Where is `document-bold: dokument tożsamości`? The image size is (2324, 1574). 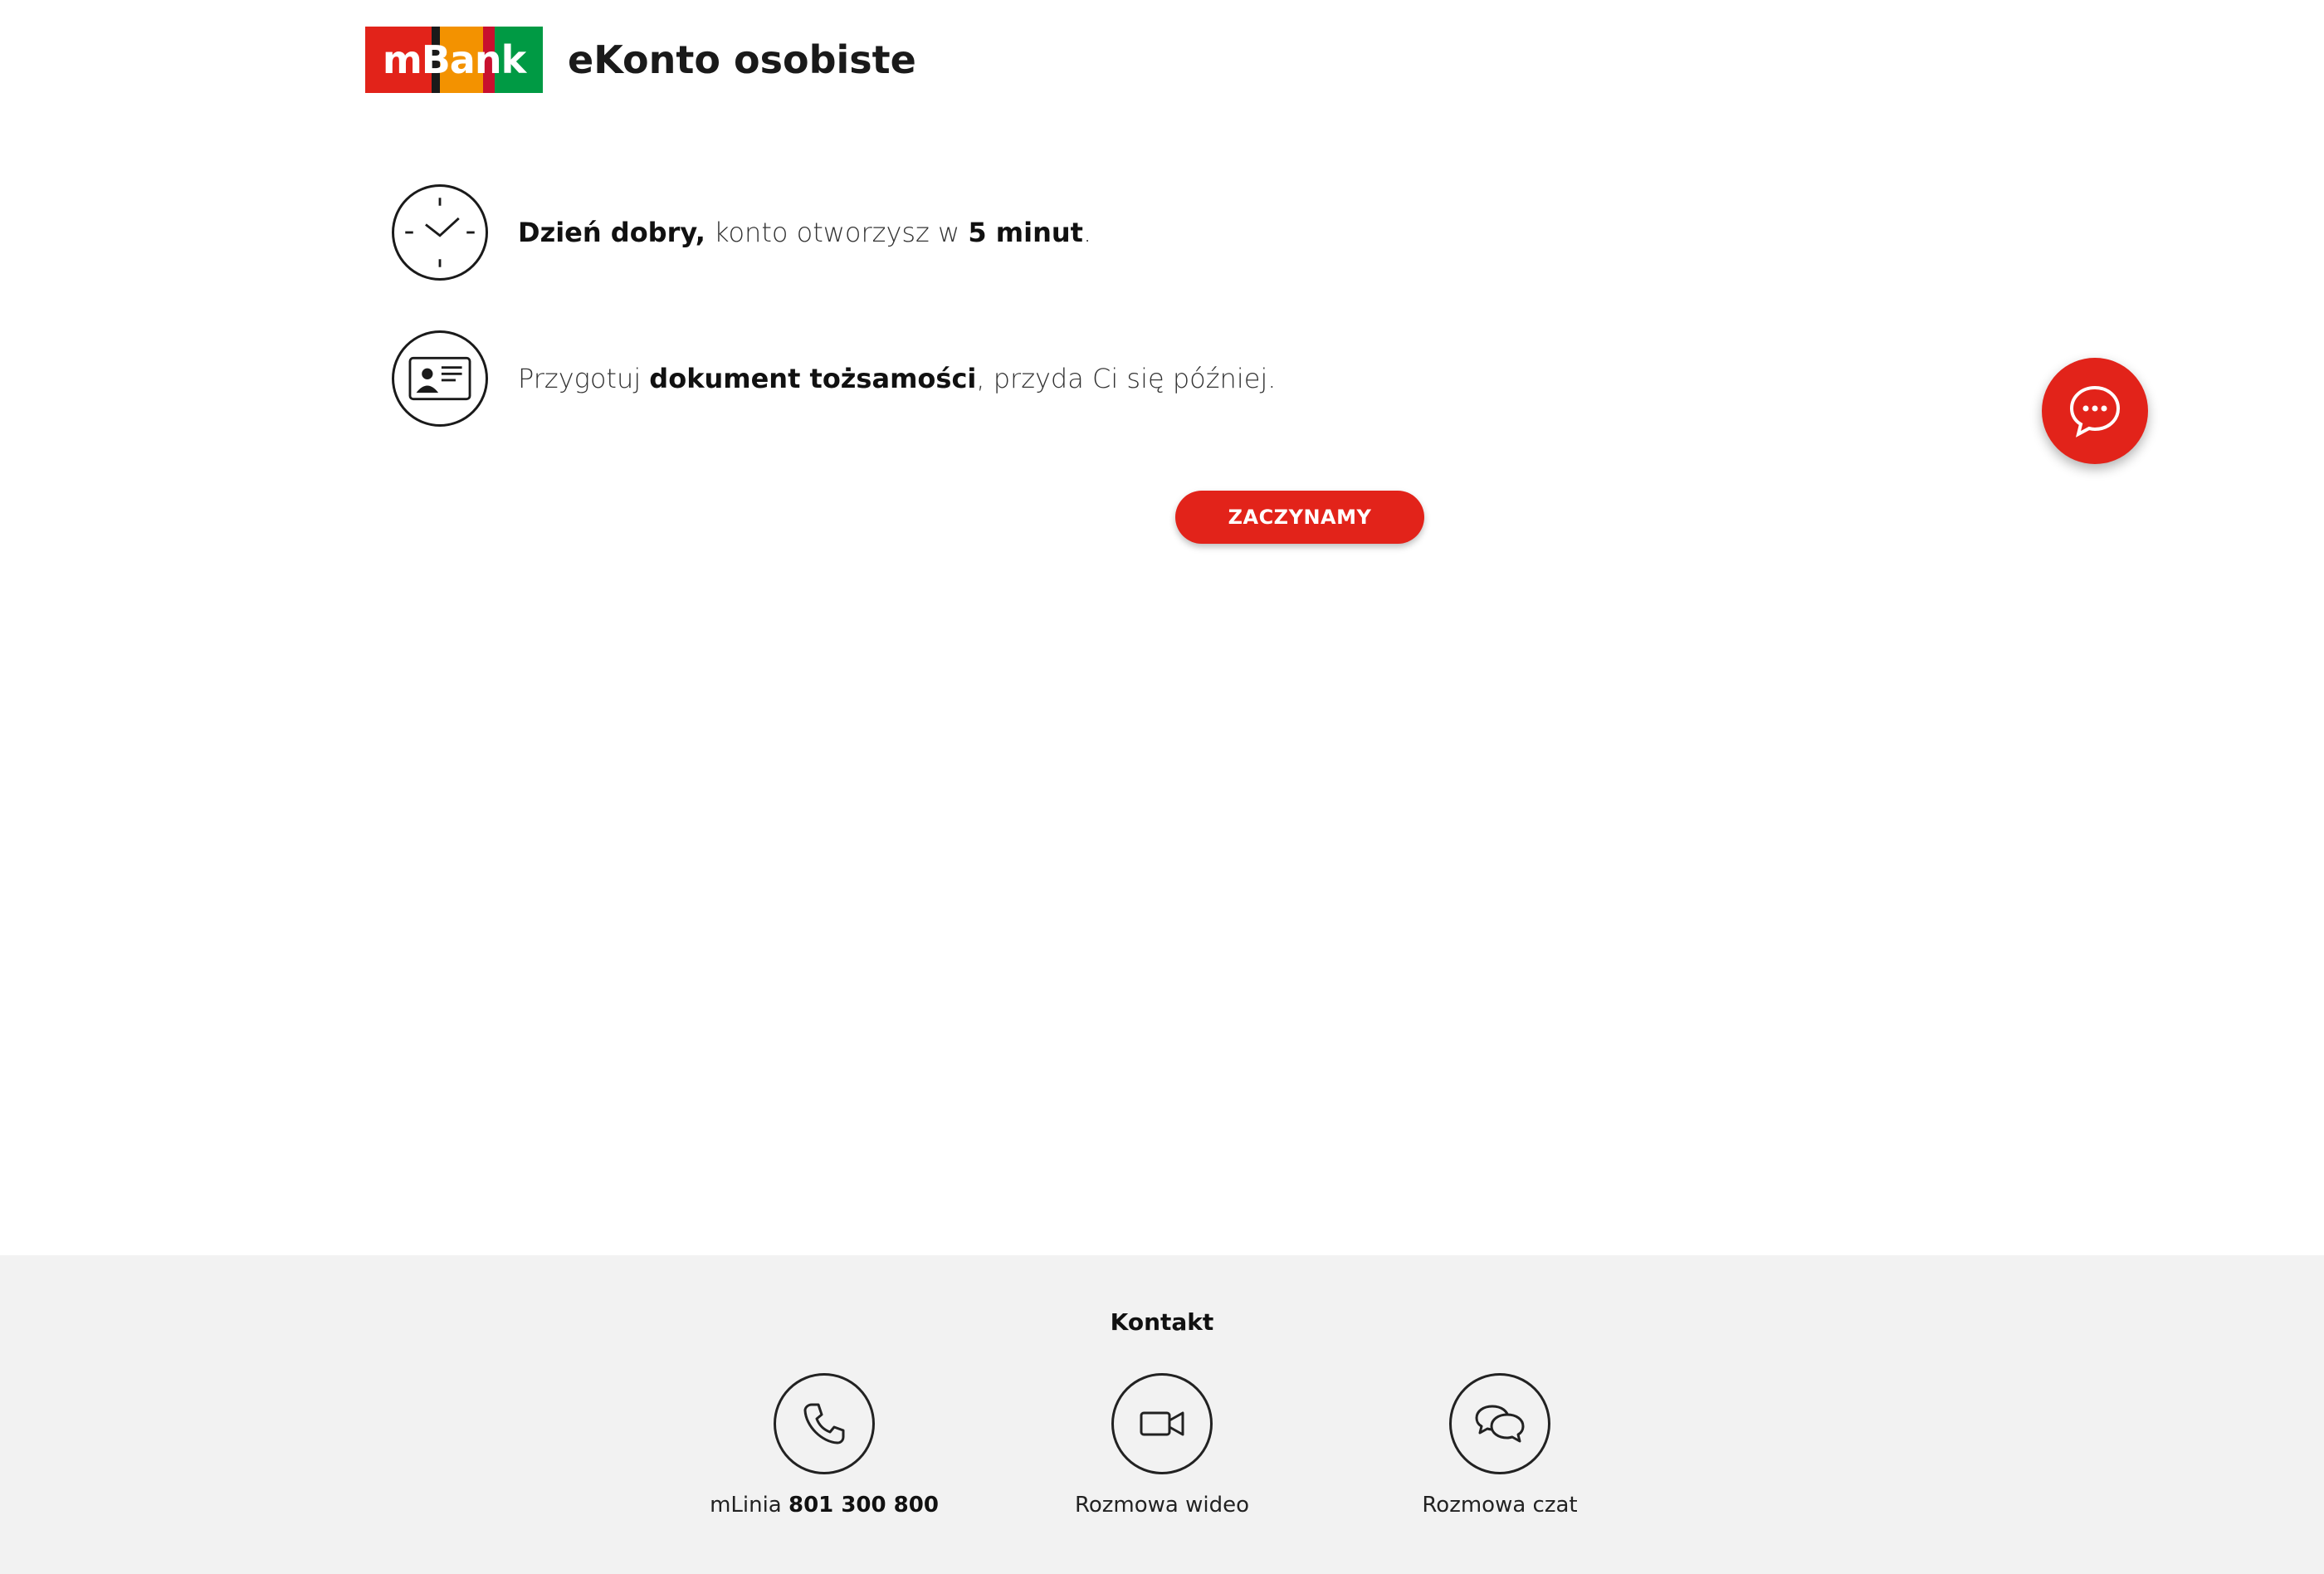
document-bold: dokument tożsamości is located at coordinates (813, 378).